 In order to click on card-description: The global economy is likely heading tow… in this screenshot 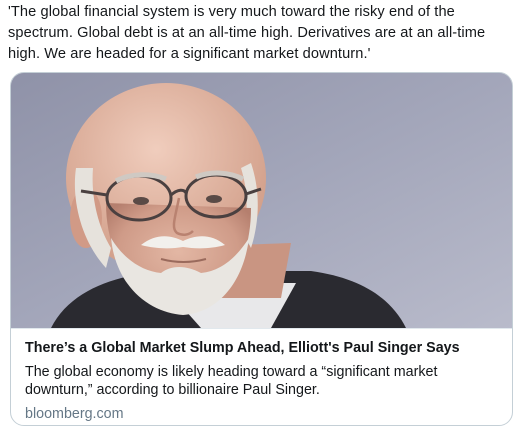, I will do `click(231, 381)`.